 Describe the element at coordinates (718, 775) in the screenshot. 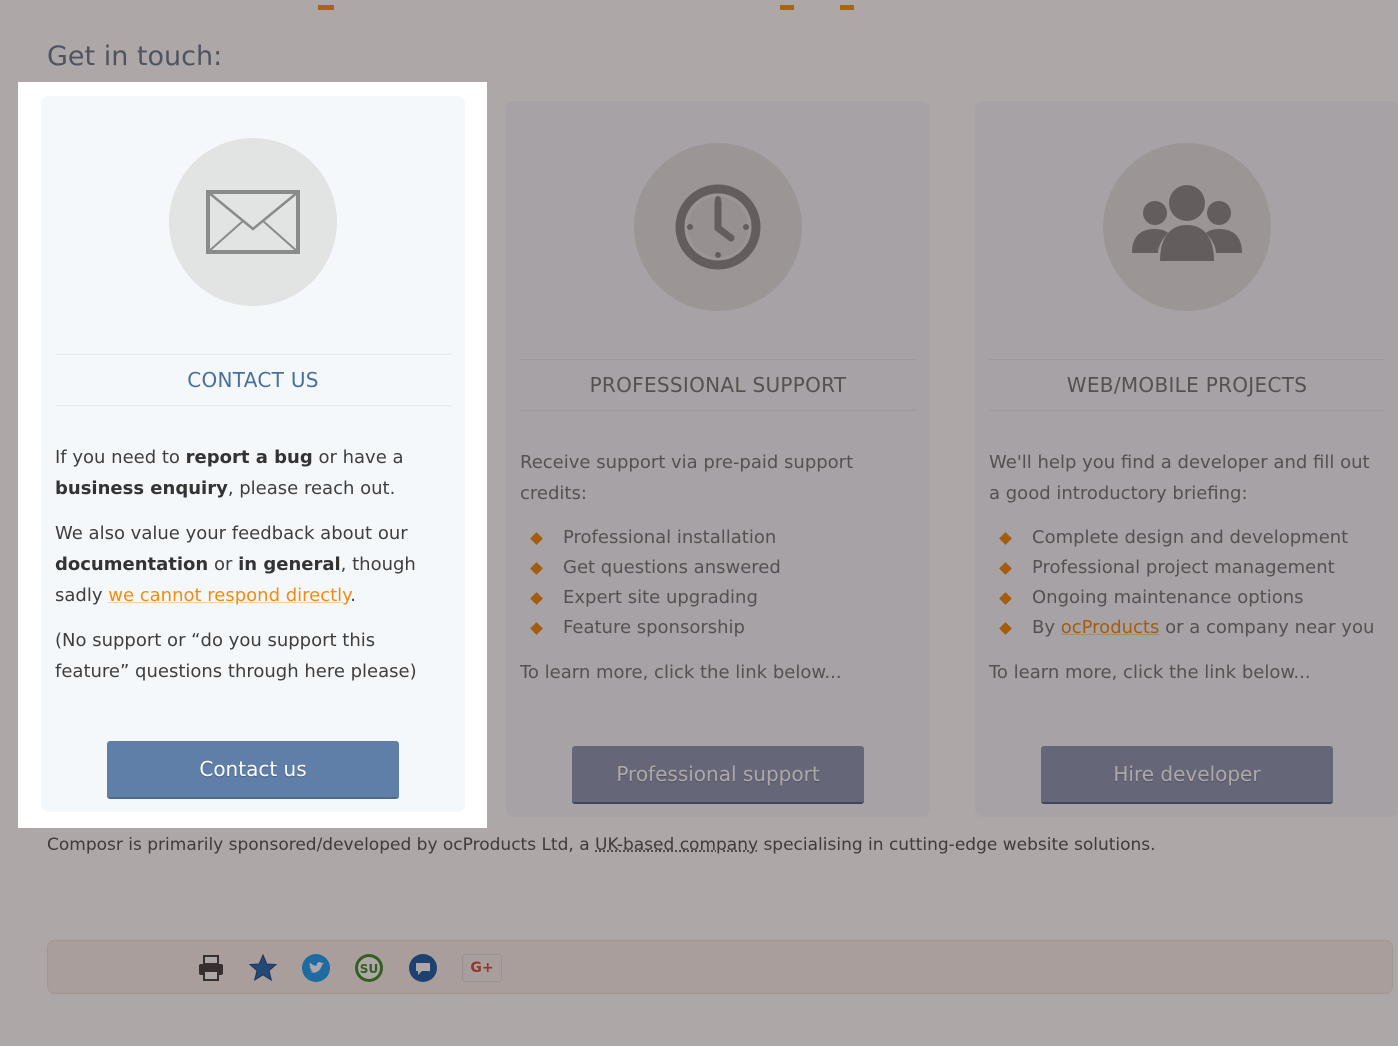

I see `professional-support-button: Professional support` at that location.